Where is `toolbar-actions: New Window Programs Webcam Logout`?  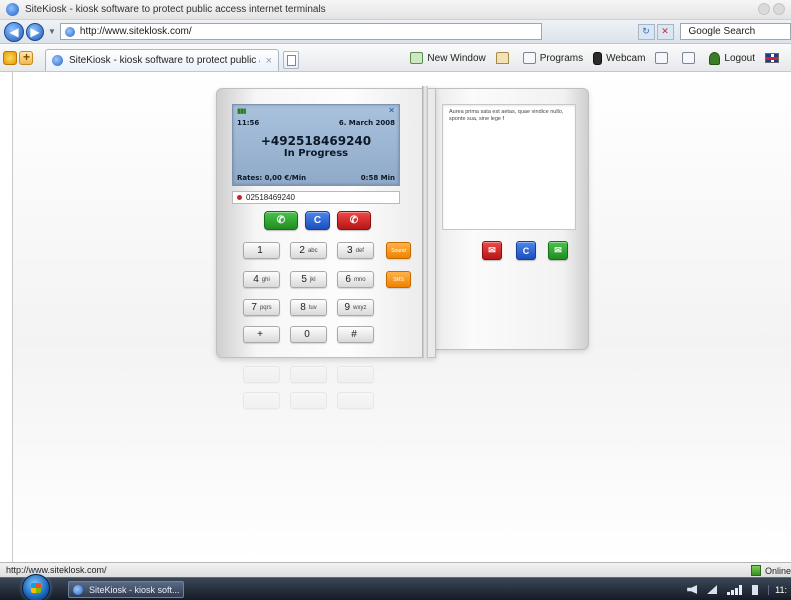
toolbar-actions: New Window Programs Webcam Logout is located at coordinates (600, 58).